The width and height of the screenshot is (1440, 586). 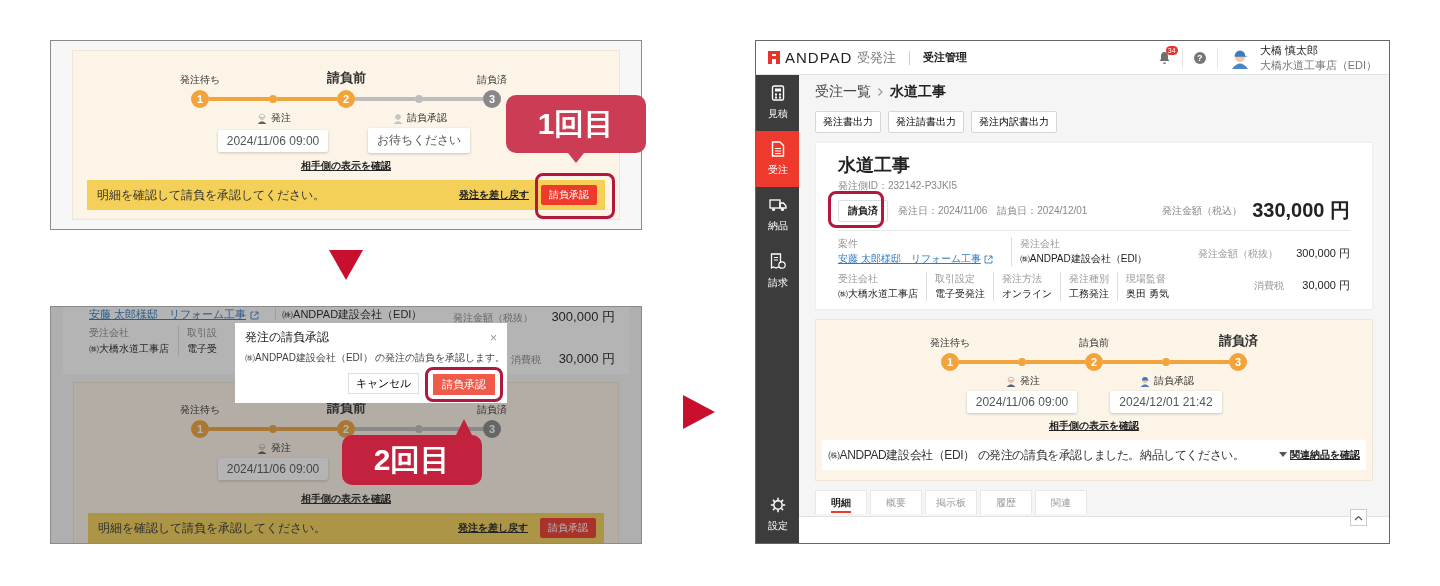 I want to click on timestamp-bubble: お待ちください, so click(x=419, y=140).